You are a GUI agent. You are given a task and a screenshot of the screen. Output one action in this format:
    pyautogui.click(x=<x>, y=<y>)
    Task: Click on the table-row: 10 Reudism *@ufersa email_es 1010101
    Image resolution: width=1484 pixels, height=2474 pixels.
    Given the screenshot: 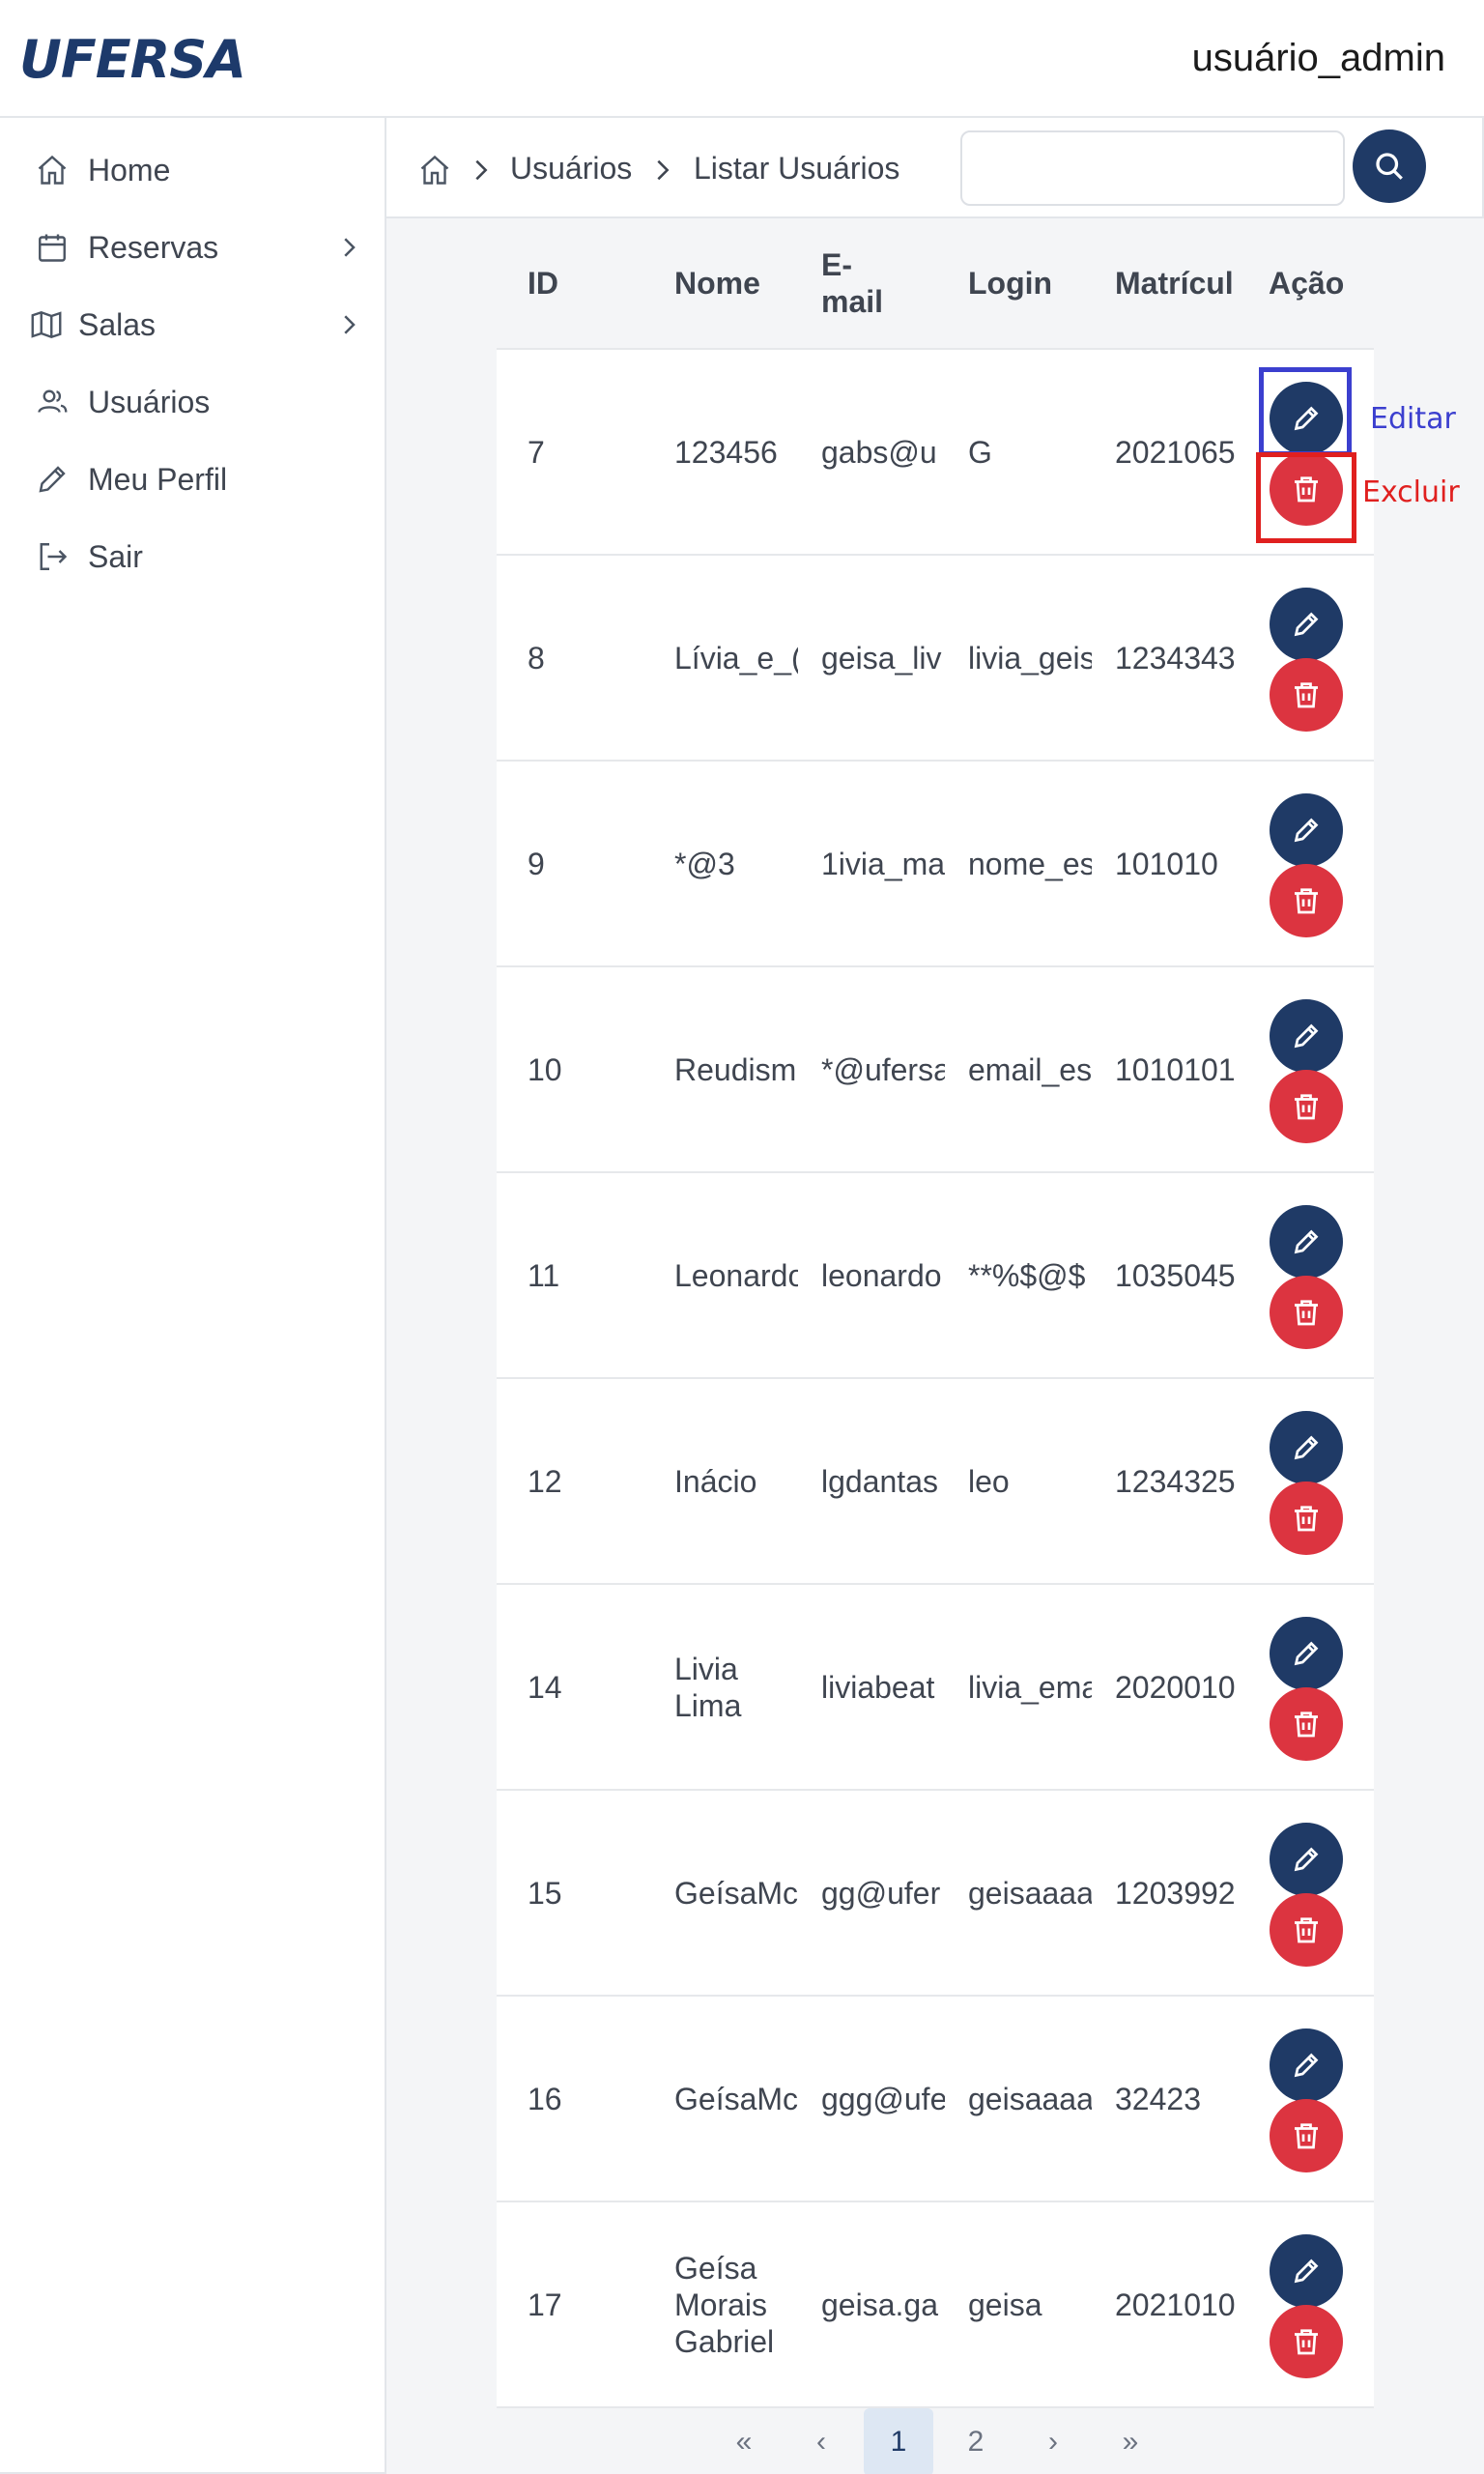 What is the action you would take?
    pyautogui.click(x=936, y=1070)
    